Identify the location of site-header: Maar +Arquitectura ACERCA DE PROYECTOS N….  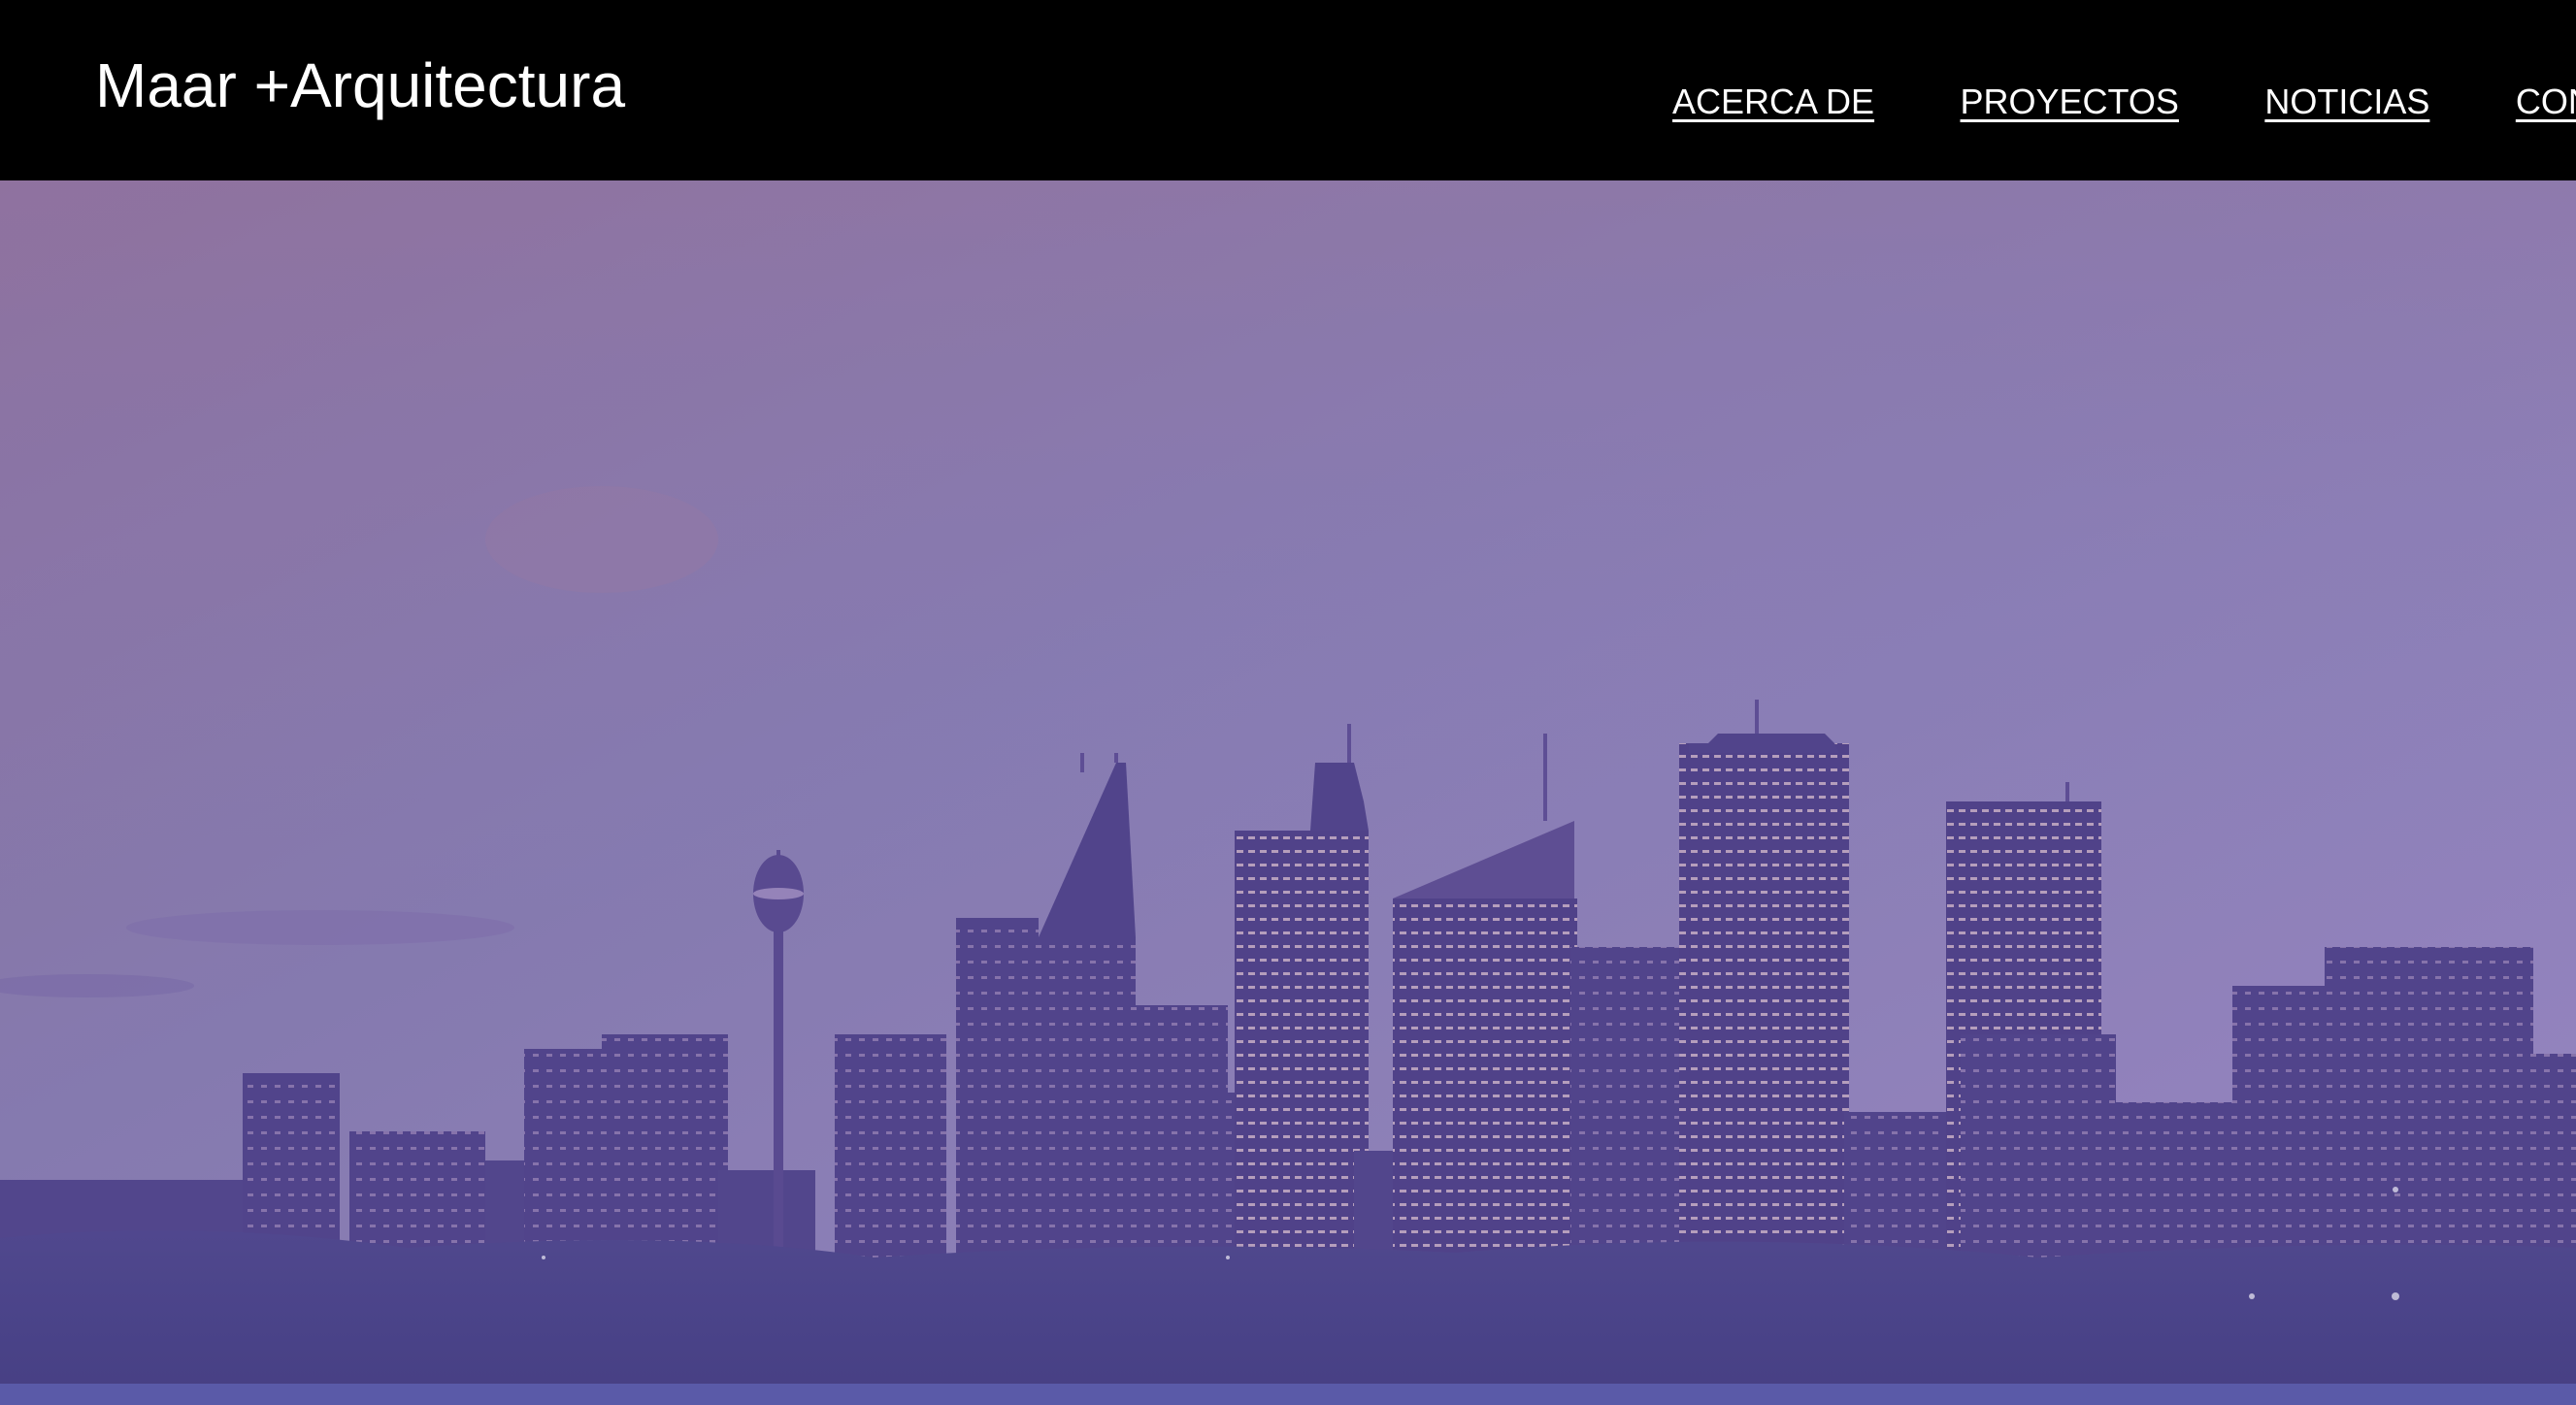
(1288, 90).